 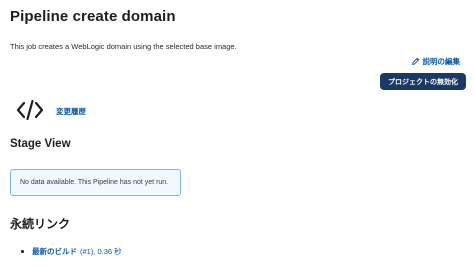 I want to click on edit-description-label: 説明の編集, so click(x=441, y=61).